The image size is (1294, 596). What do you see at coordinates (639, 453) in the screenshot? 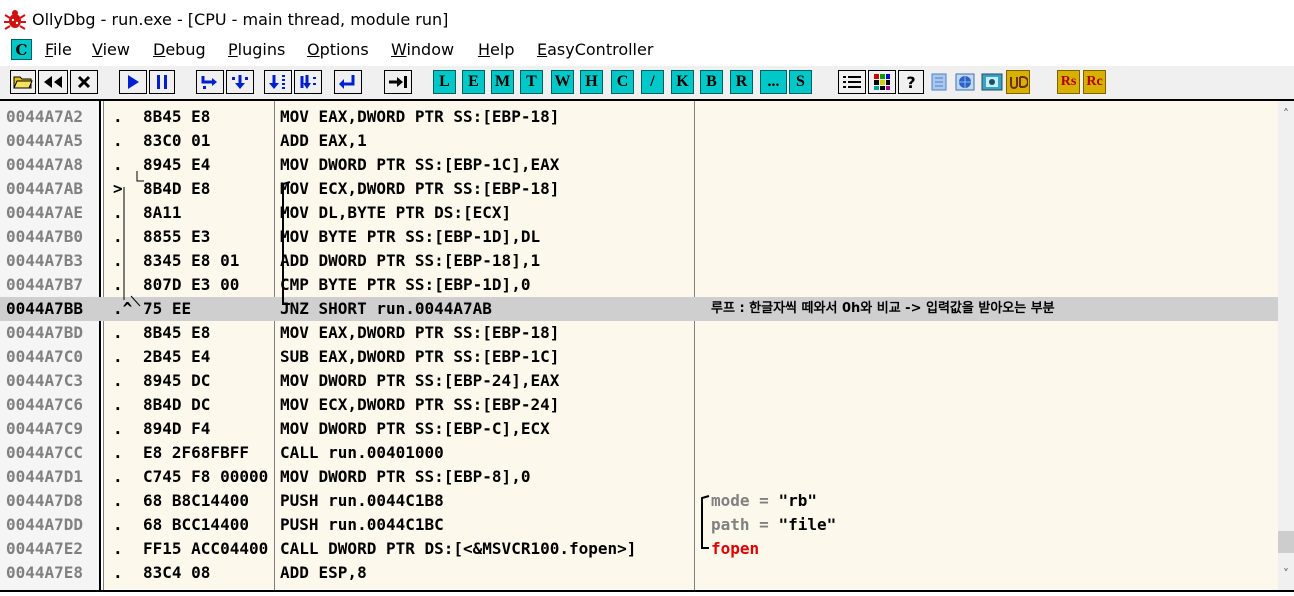
I see `disasm-row: 0044A7CC. E8 2F68FBFF CALL run.00401000` at bounding box center [639, 453].